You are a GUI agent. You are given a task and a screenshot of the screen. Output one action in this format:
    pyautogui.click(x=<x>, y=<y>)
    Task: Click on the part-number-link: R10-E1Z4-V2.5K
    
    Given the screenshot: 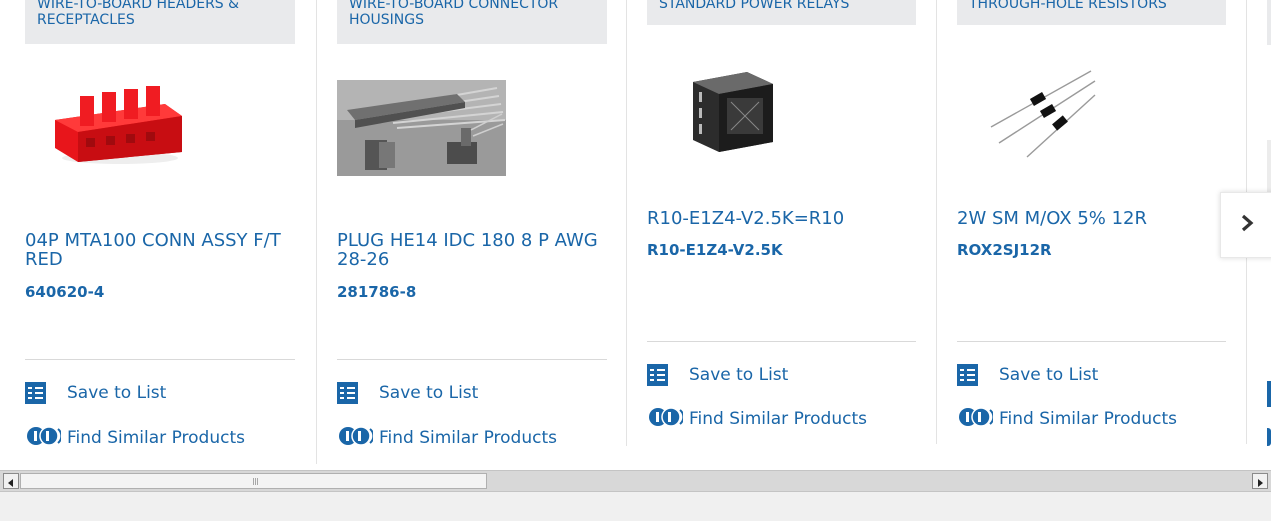 What is the action you would take?
    pyautogui.click(x=715, y=250)
    